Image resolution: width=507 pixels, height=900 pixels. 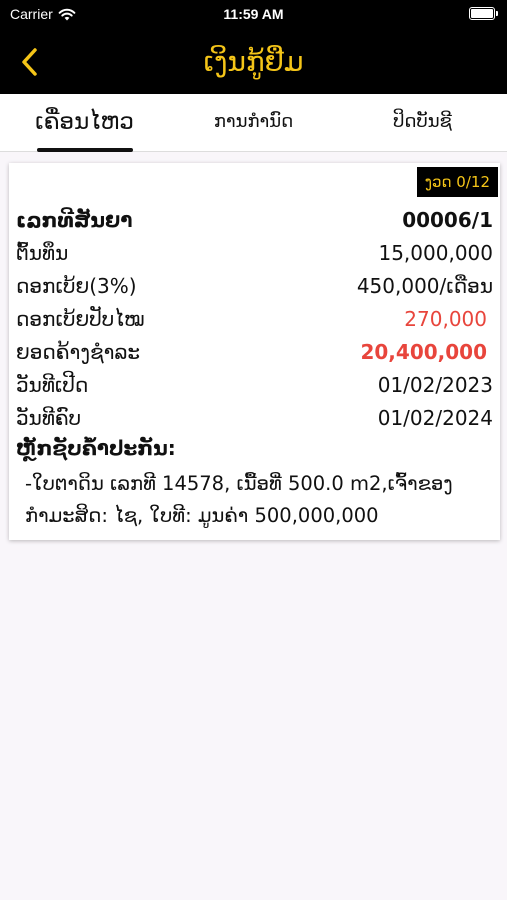 I want to click on outstanding-row: ຍອດຄ້າງຊຳລະ 20,400,000, so click(x=254, y=351).